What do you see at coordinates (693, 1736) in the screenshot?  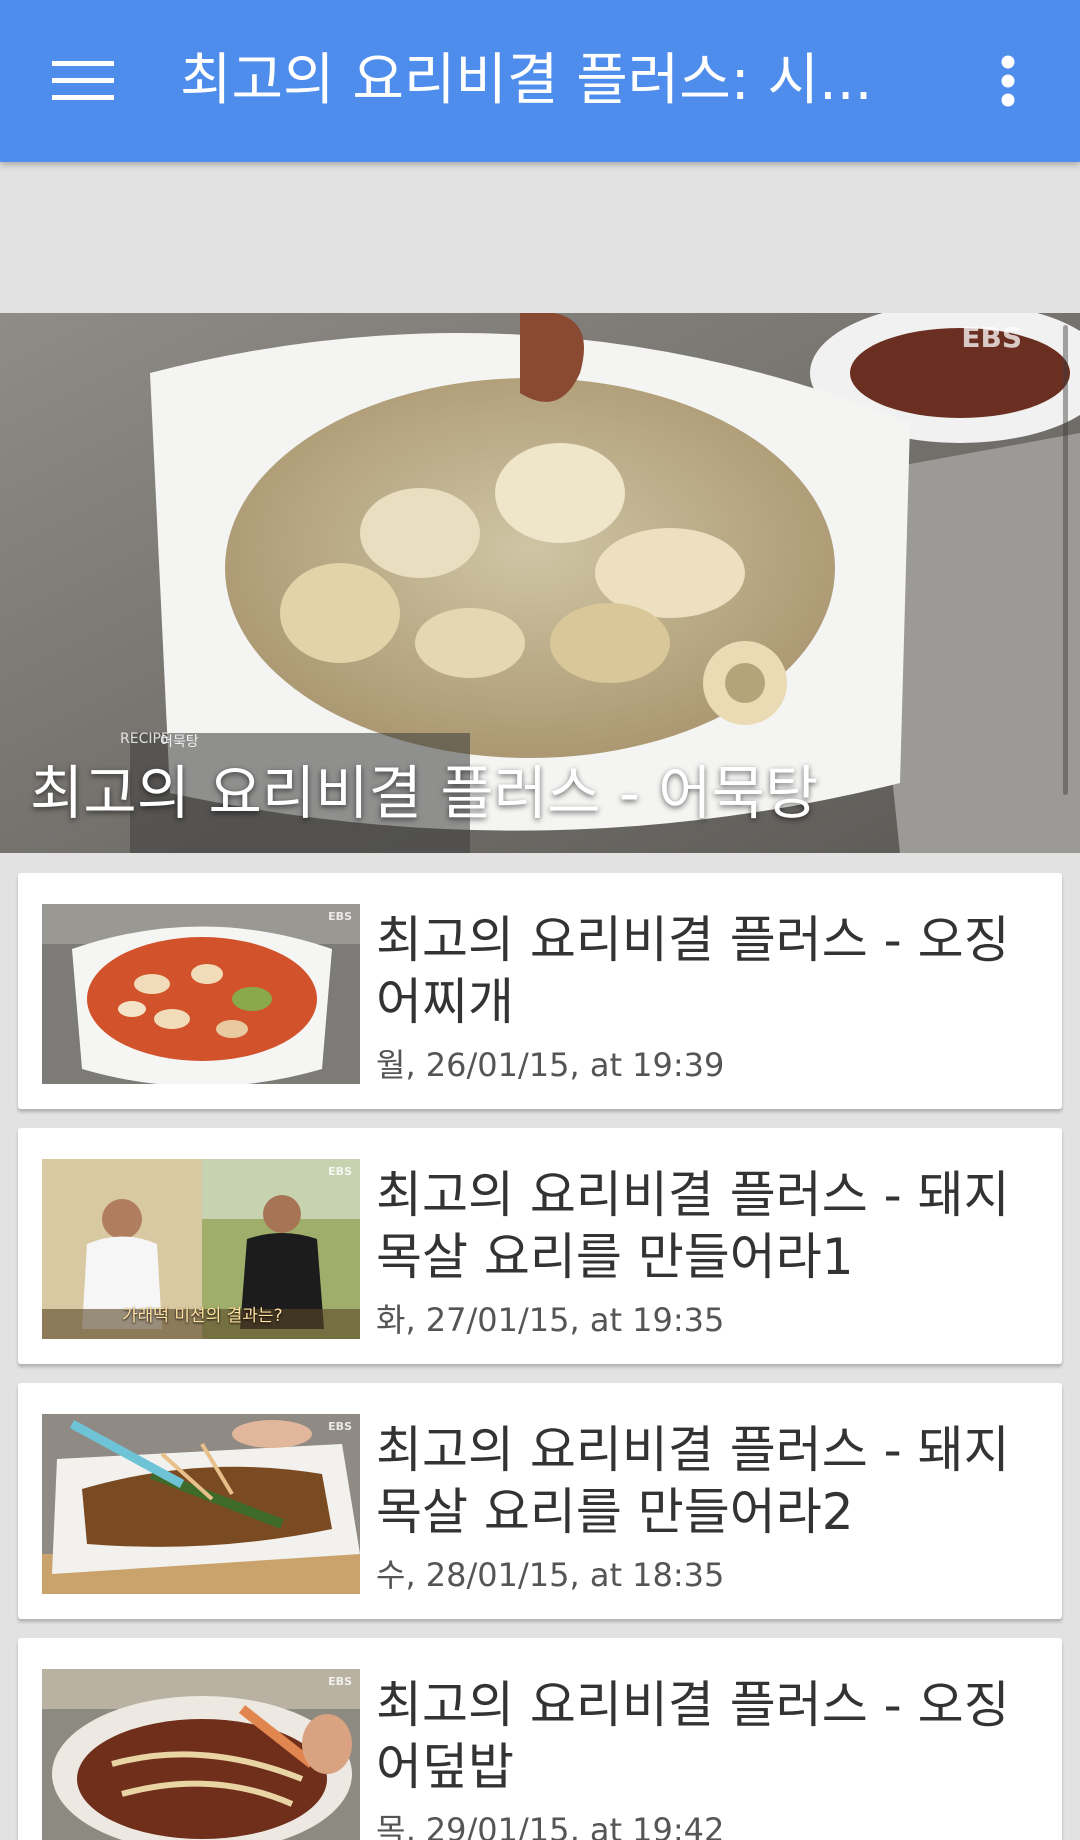 I see `video-title: 최고의 요리비결 플러스 - 오징어덮밥` at bounding box center [693, 1736].